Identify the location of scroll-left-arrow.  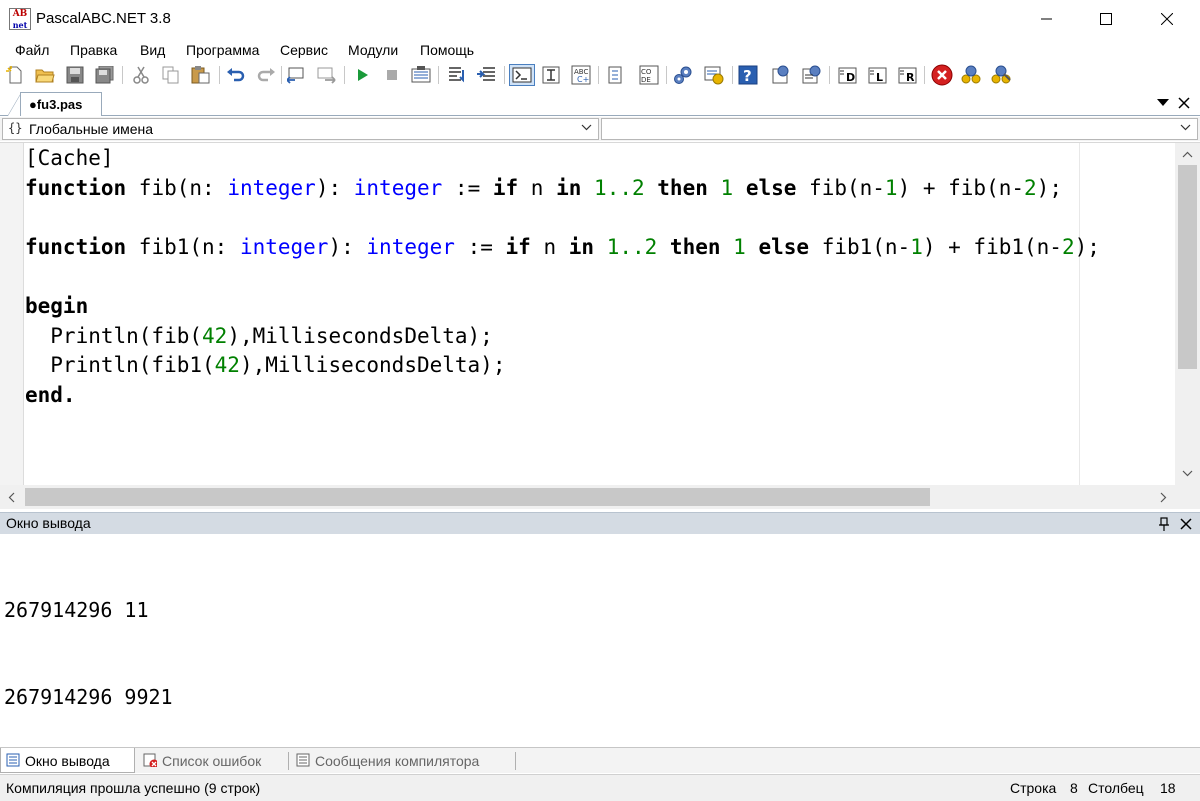
(11, 497).